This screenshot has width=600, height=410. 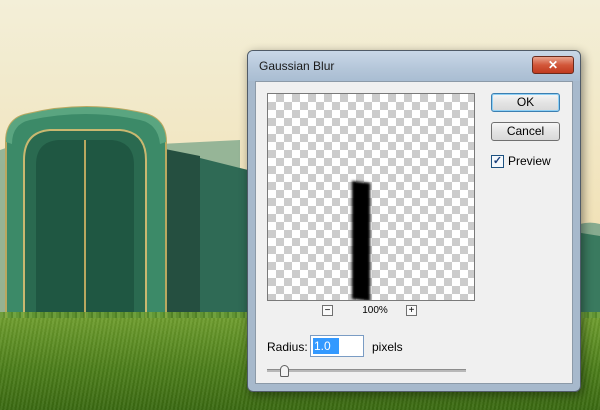 What do you see at coordinates (411, 310) in the screenshot?
I see `zoom-in-button: +` at bounding box center [411, 310].